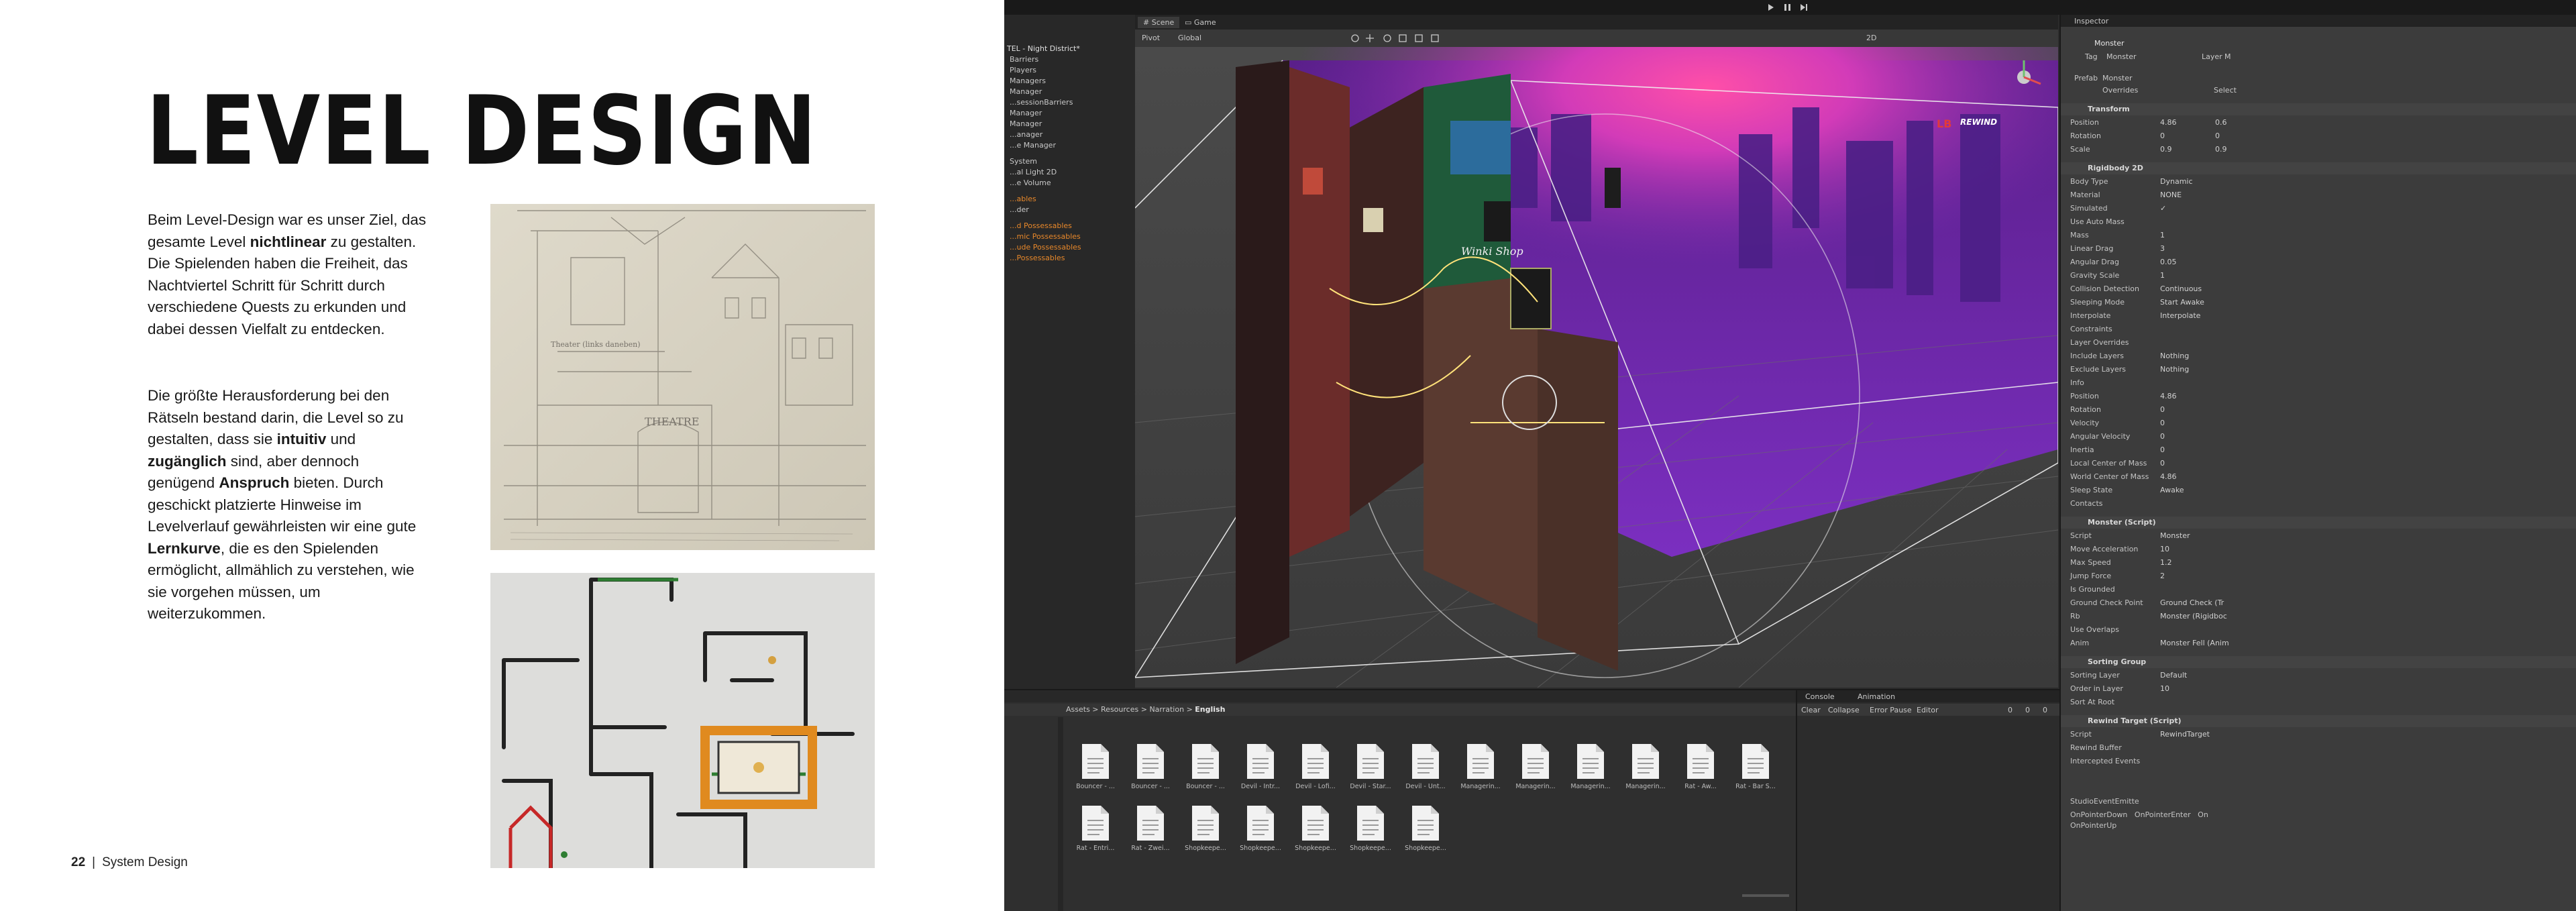  Describe the element at coordinates (2091, 21) in the screenshot. I see `tab-inspector: Inspector` at that location.